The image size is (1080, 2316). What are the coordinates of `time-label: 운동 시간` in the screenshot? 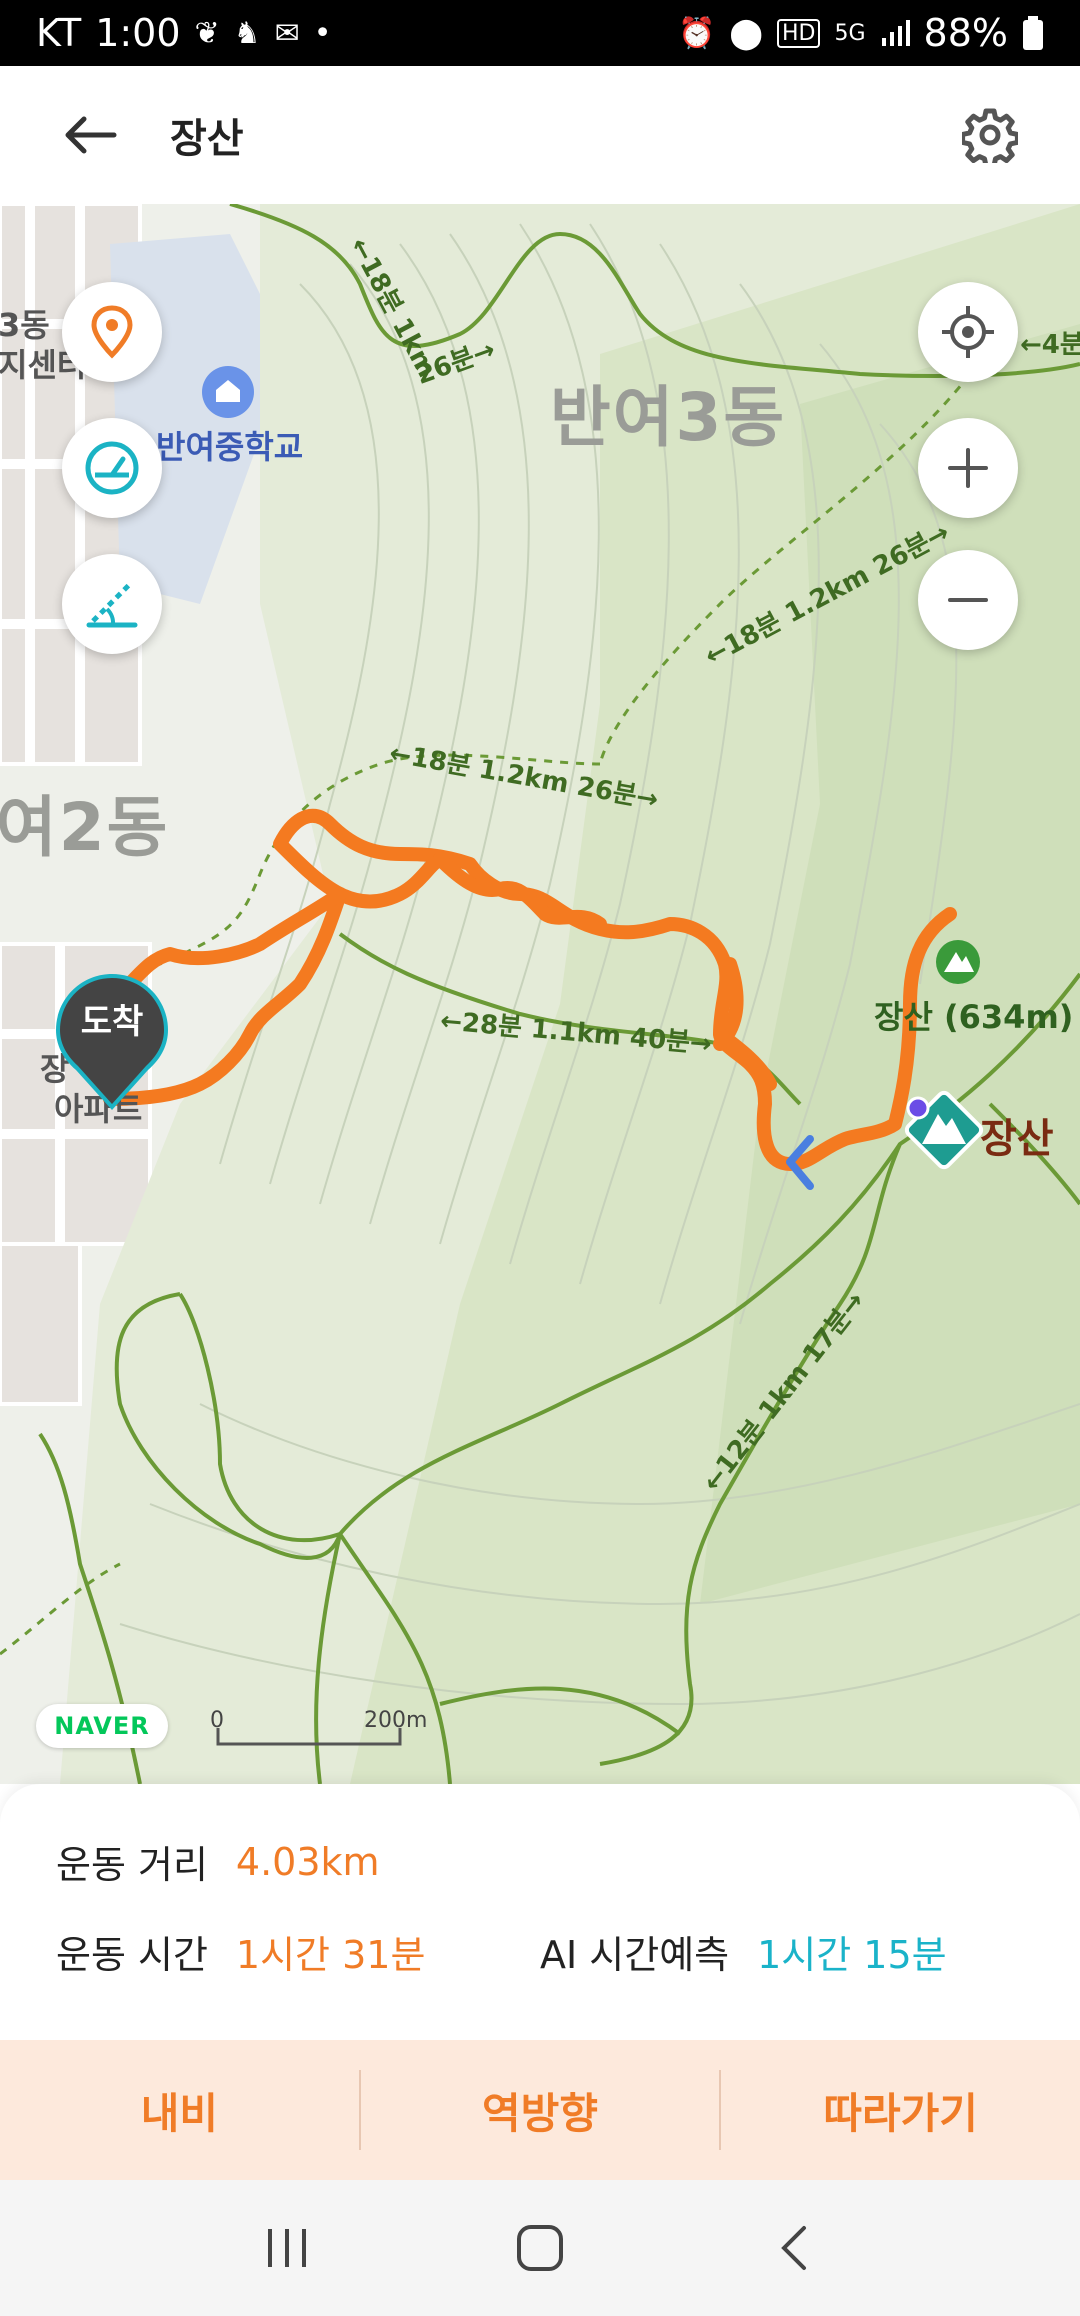 It's located at (132, 1955).